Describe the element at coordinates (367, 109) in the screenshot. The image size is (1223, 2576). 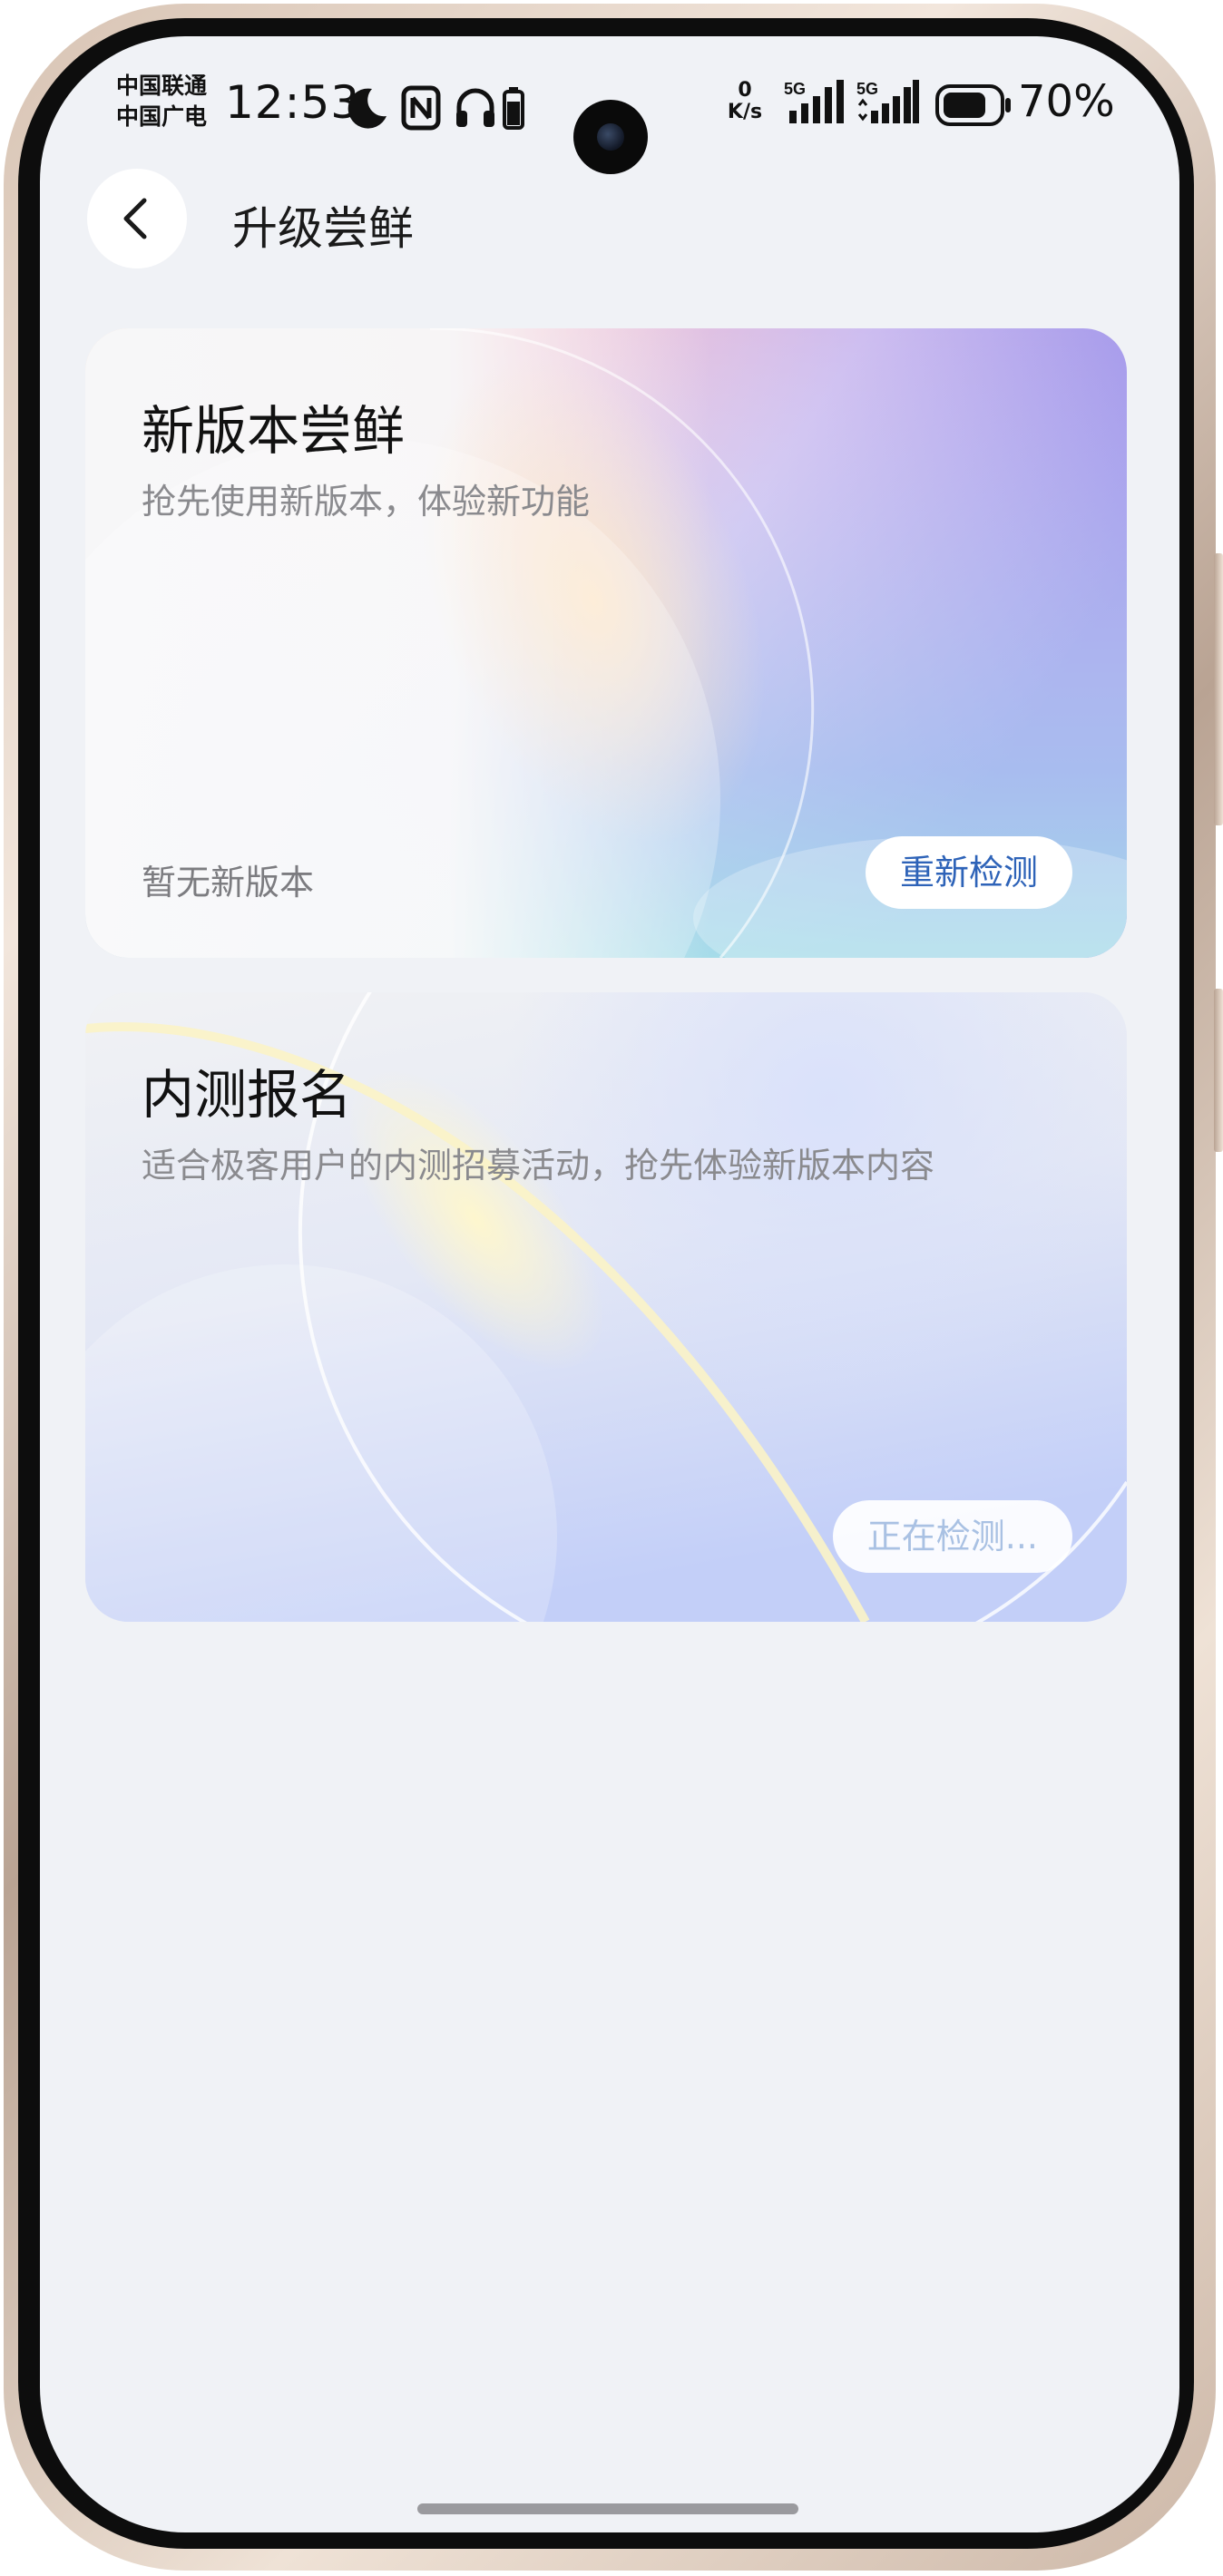
I see `moon-icon` at that location.